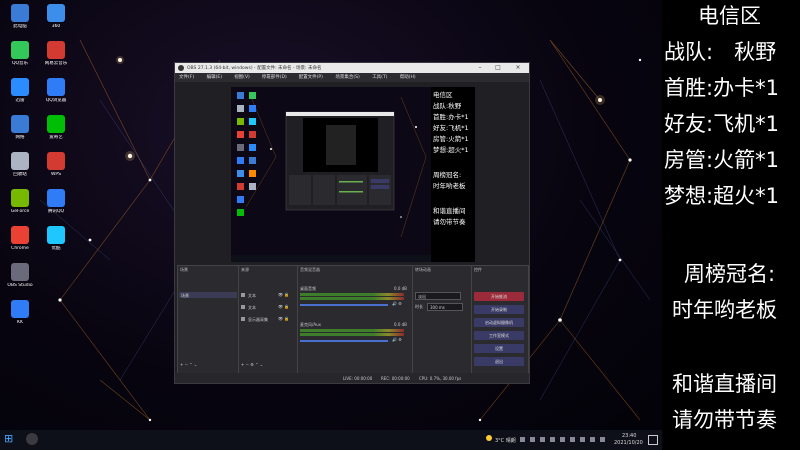 The image size is (800, 450). Describe the element at coordinates (208, 295) in the screenshot. I see `scene-item: 场景` at that location.